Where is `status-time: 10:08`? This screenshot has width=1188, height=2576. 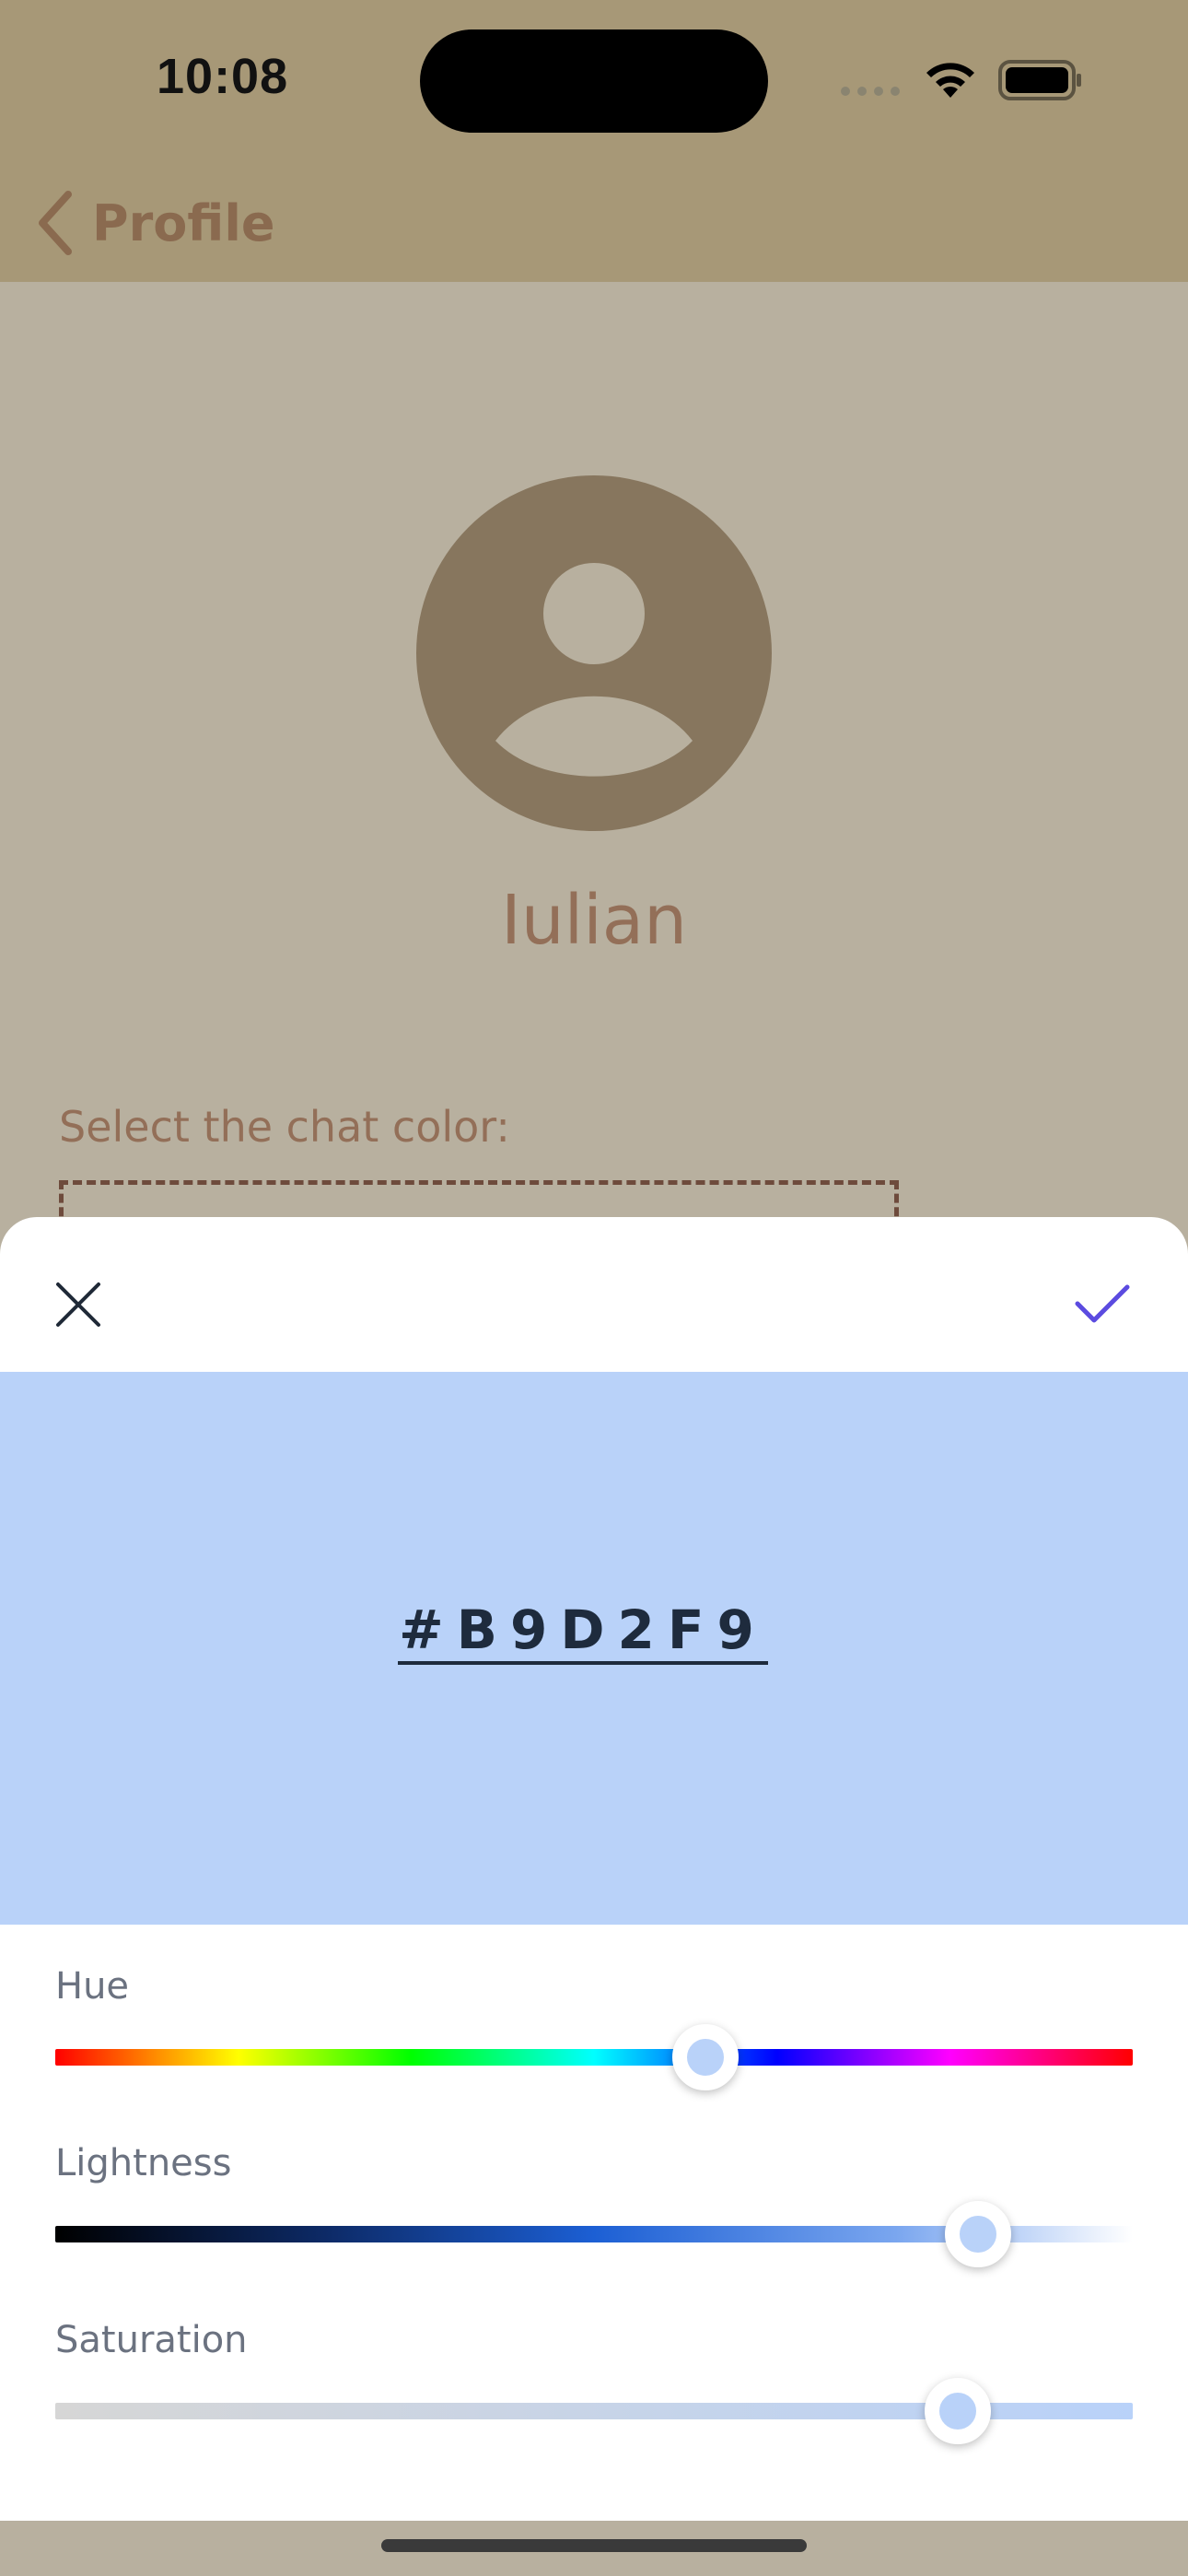
status-time: 10:08 is located at coordinates (223, 76).